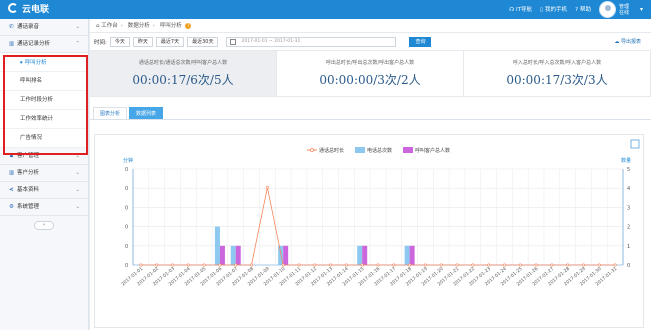 Image resolution: width=651 pixels, height=330 pixels. Describe the element at coordinates (641, 9) in the screenshot. I see `chevron-down-icon: ▾` at that location.